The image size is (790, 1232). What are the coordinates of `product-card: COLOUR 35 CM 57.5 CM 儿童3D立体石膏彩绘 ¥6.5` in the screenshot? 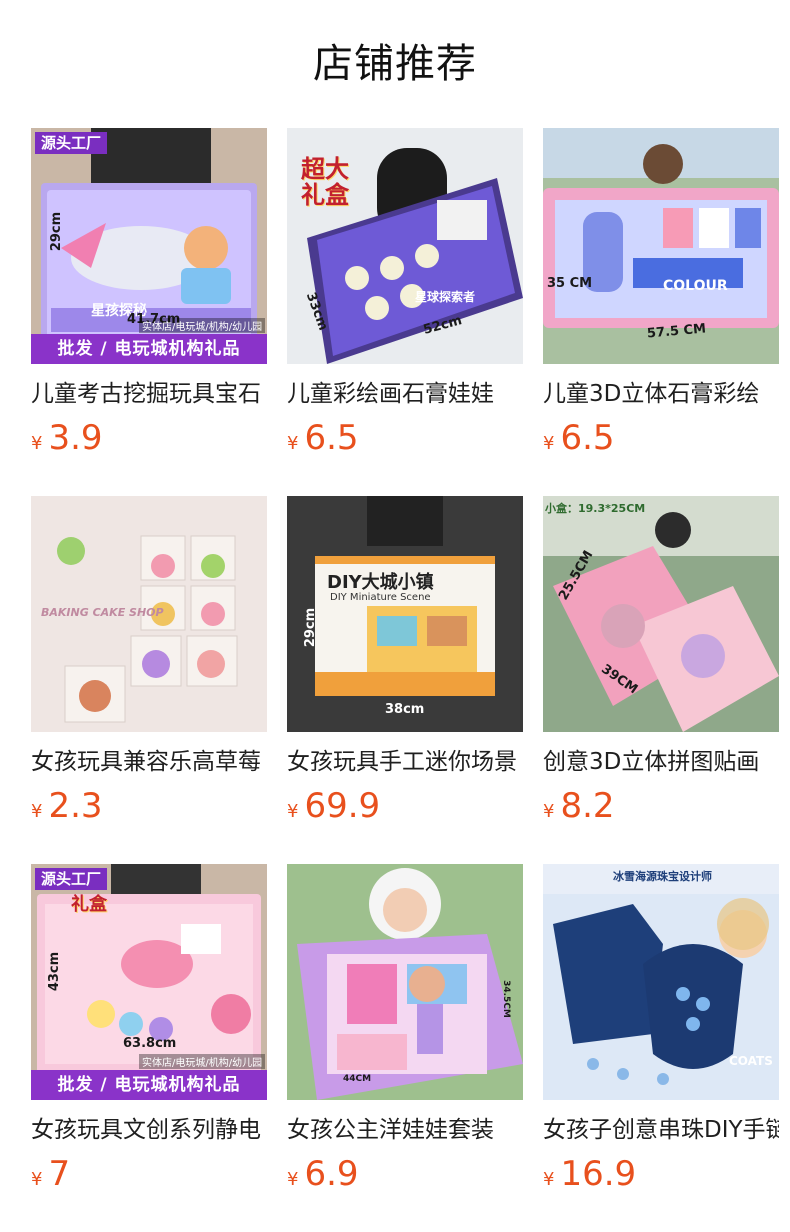 It's located at (661, 312).